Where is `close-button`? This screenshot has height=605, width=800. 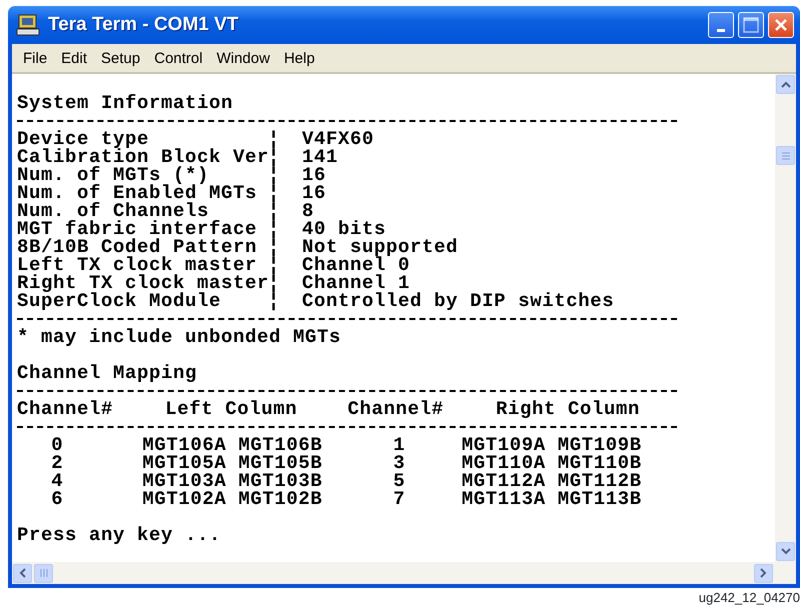 close-button is located at coordinates (781, 25).